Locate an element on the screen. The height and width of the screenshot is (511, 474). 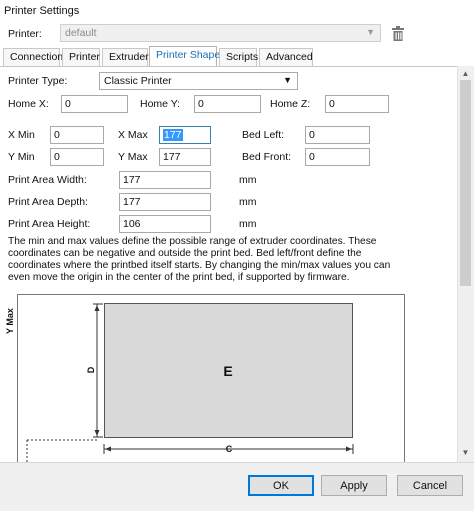
print-area-depth-unit: mm is located at coordinates (248, 202).